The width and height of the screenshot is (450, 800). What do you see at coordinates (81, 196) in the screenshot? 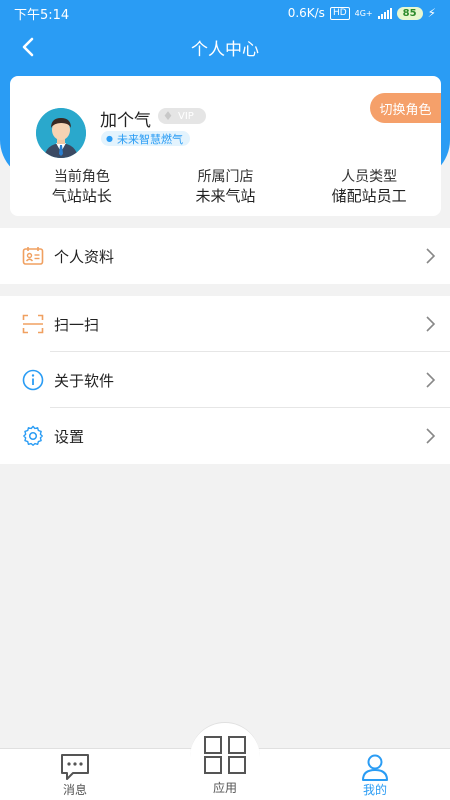
I see `info-value: 气站站长` at bounding box center [81, 196].